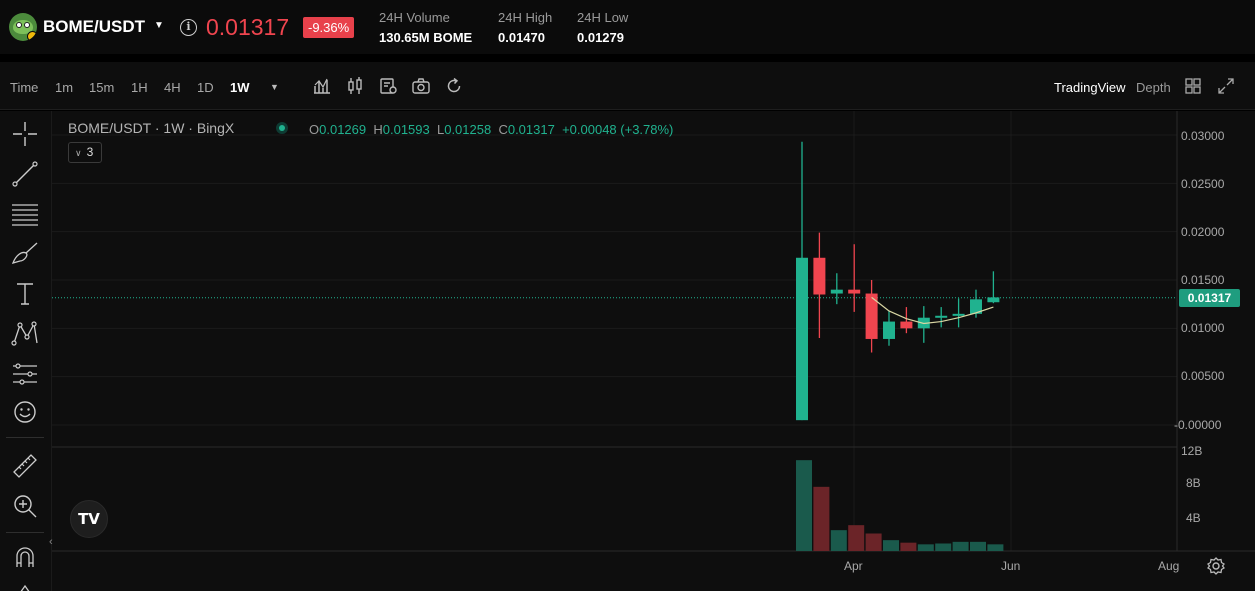 The width and height of the screenshot is (1255, 591). What do you see at coordinates (51, 542) in the screenshot?
I see `chevron-left-icon: ‹` at bounding box center [51, 542].